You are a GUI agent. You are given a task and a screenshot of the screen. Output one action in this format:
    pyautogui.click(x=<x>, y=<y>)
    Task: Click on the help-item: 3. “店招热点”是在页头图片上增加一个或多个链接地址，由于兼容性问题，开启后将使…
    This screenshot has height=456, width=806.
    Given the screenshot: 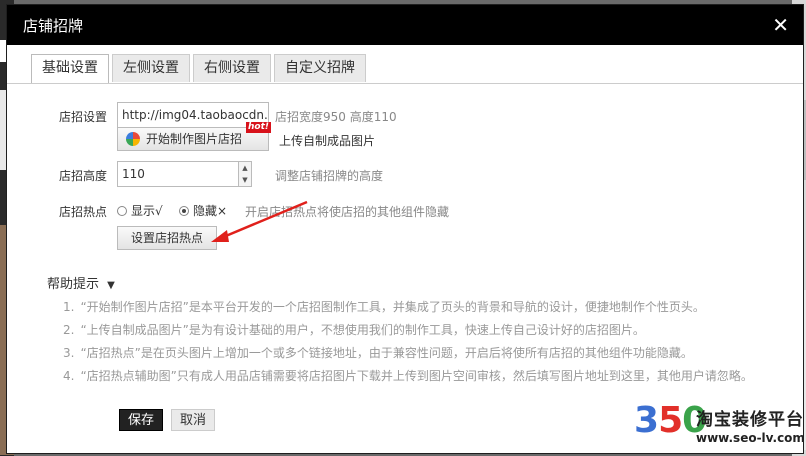 What is the action you would take?
    pyautogui.click(x=378, y=353)
    